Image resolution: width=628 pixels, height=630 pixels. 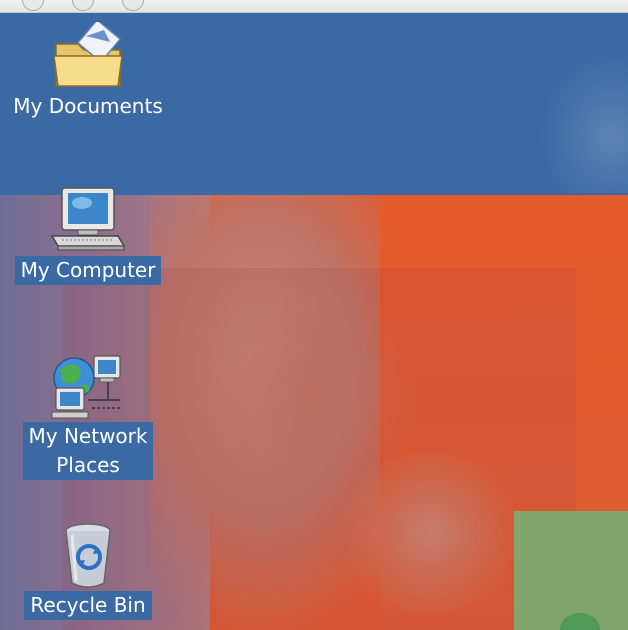 What do you see at coordinates (83, 5) in the screenshot?
I see `window-minimize-button` at bounding box center [83, 5].